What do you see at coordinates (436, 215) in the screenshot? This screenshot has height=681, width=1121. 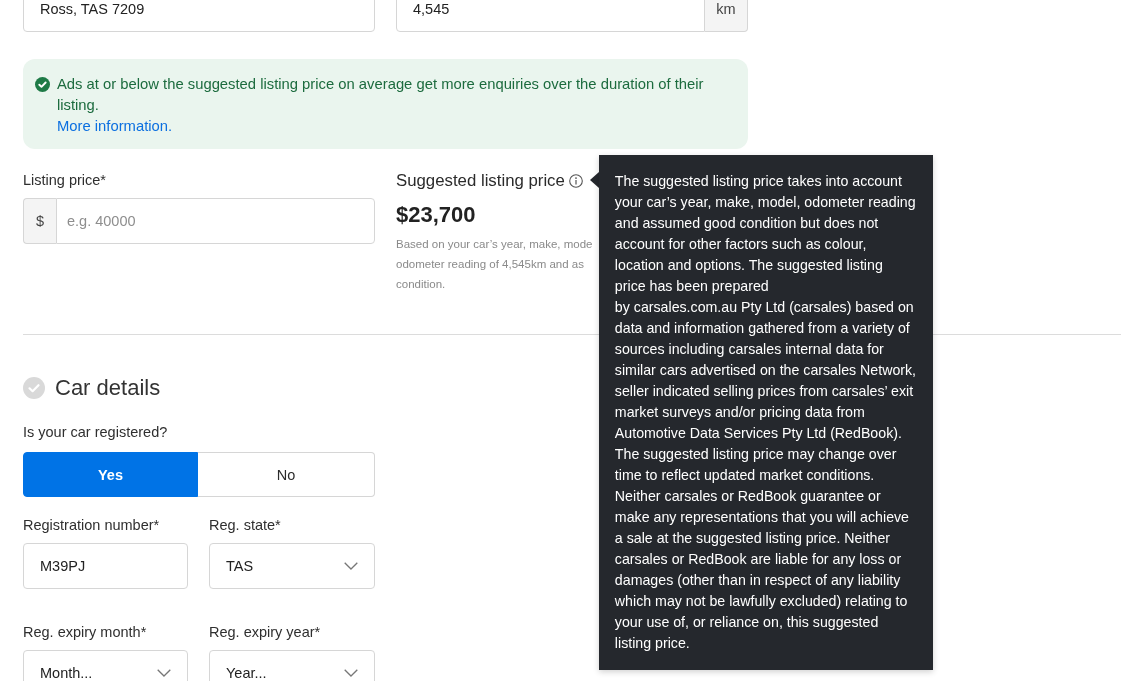 I see `suggested-price-amount: $23,700` at bounding box center [436, 215].